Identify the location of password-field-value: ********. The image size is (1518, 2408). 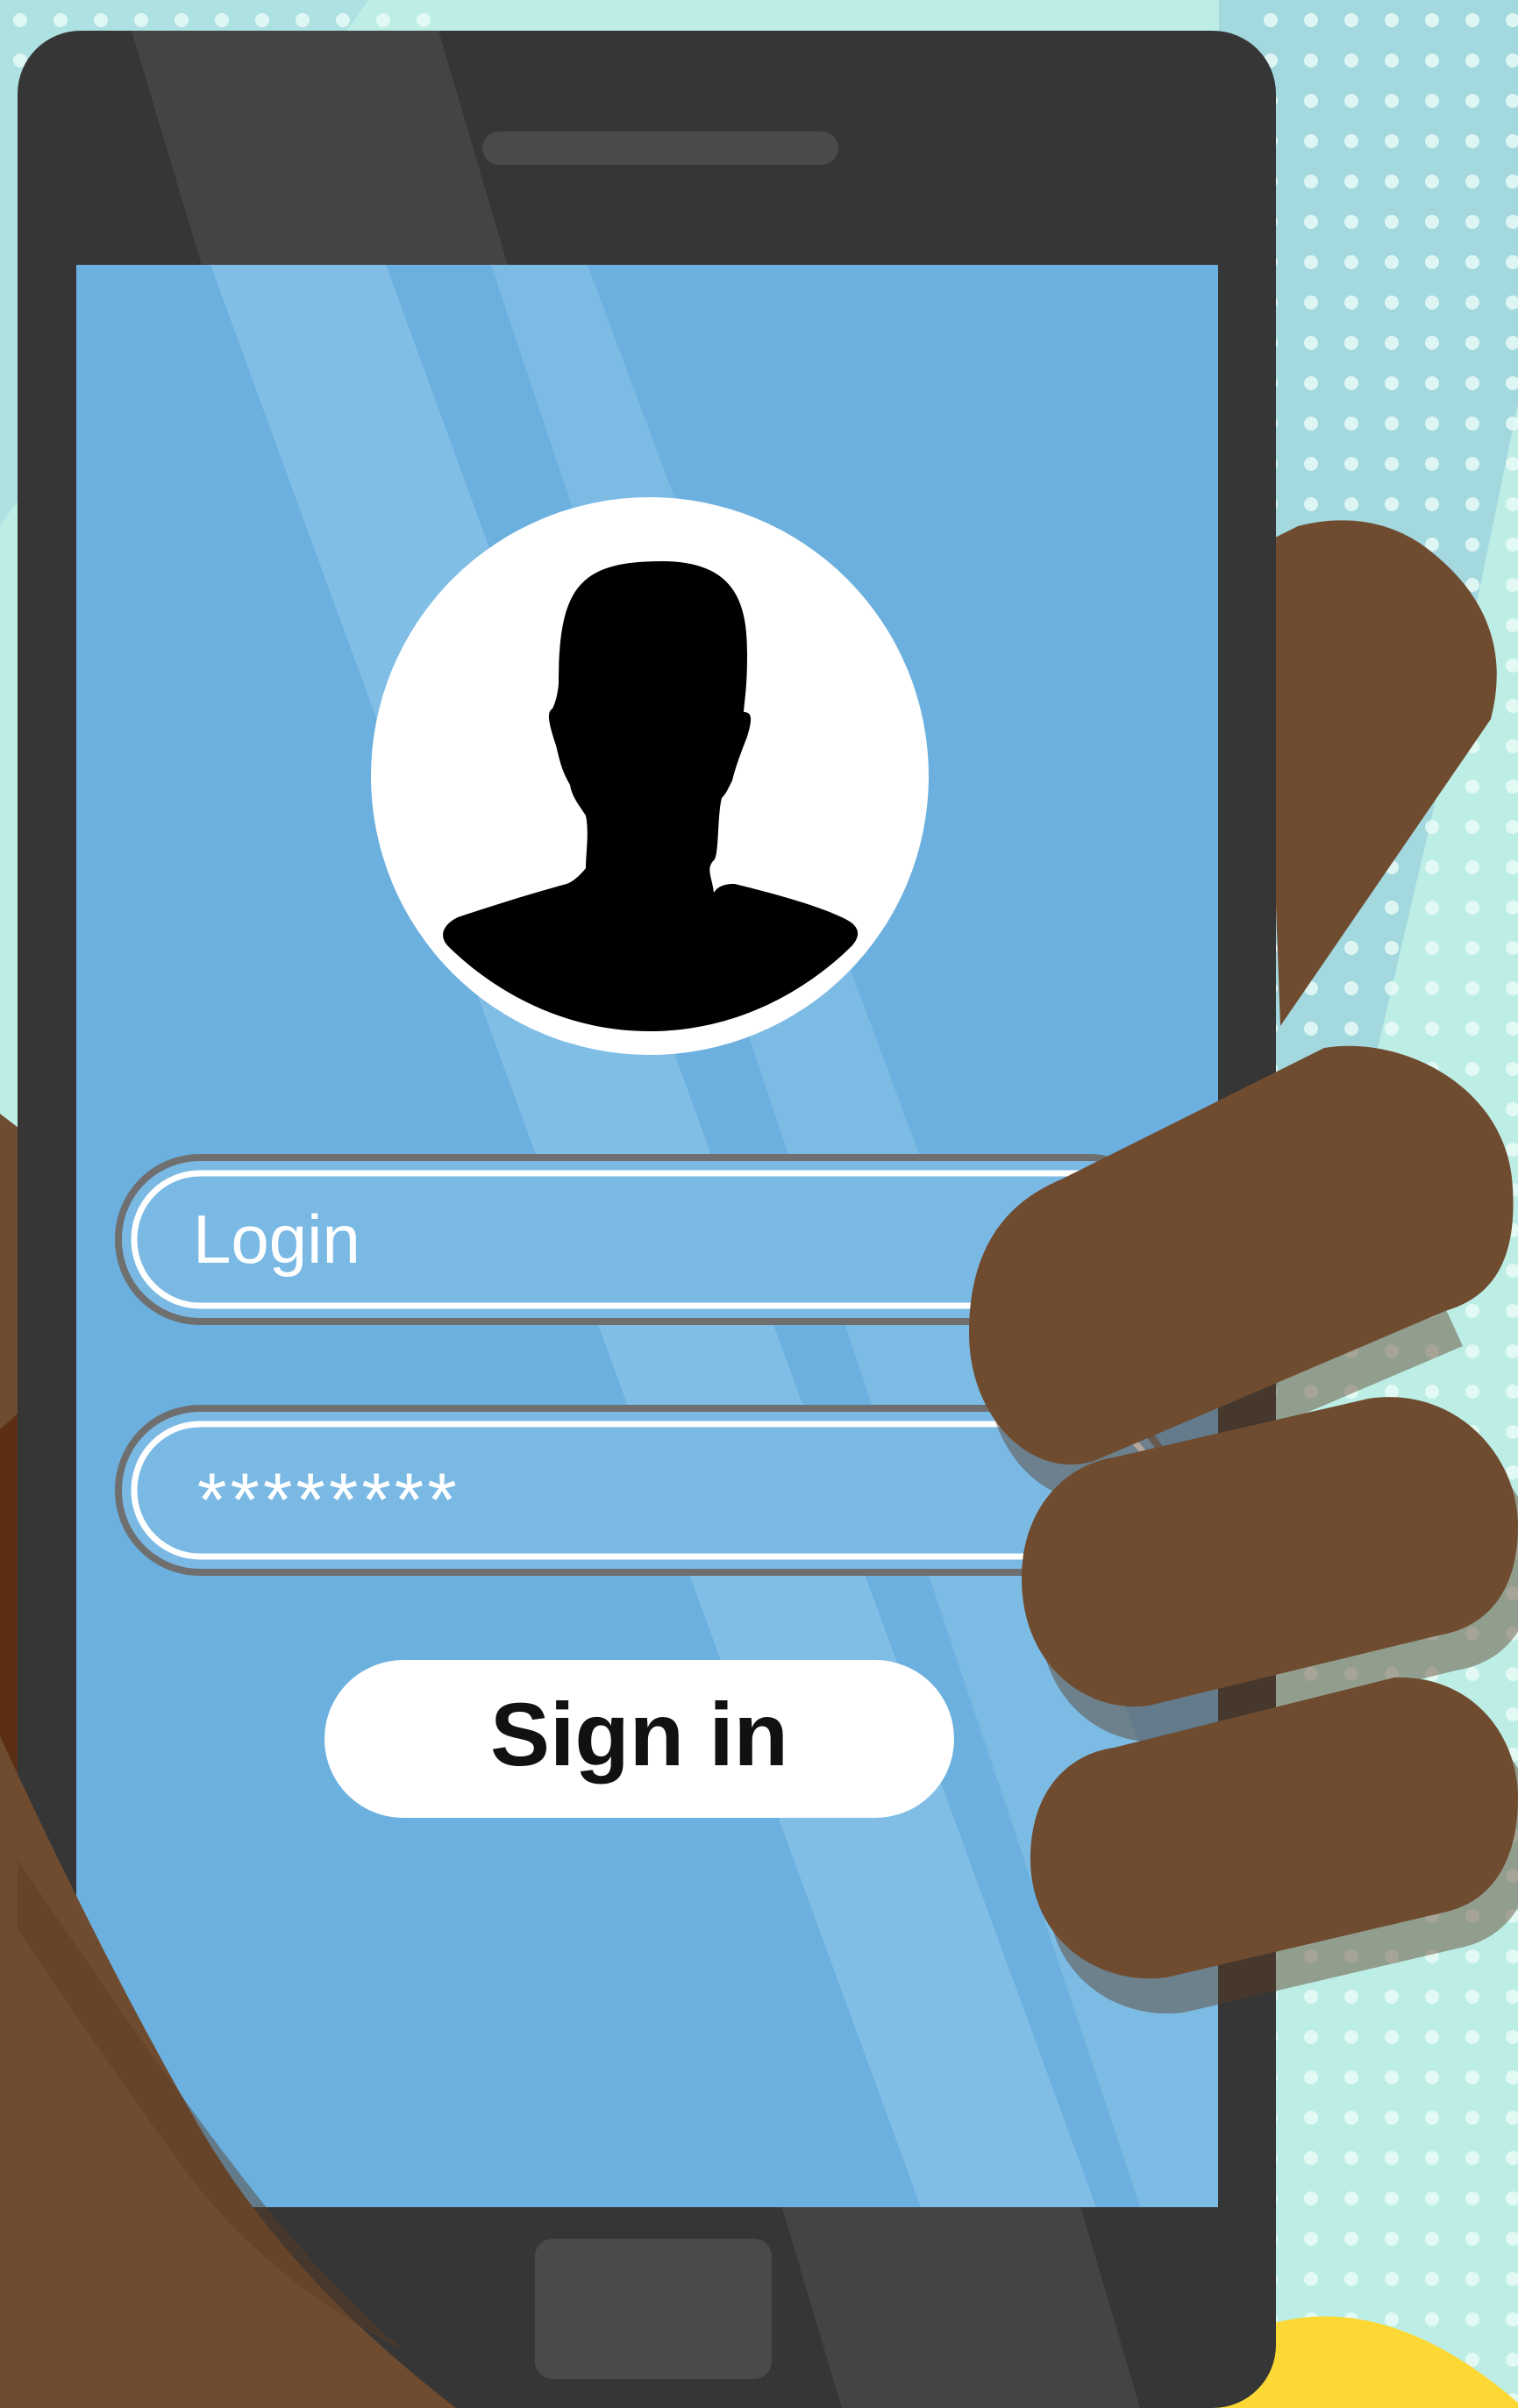
(328, 1500).